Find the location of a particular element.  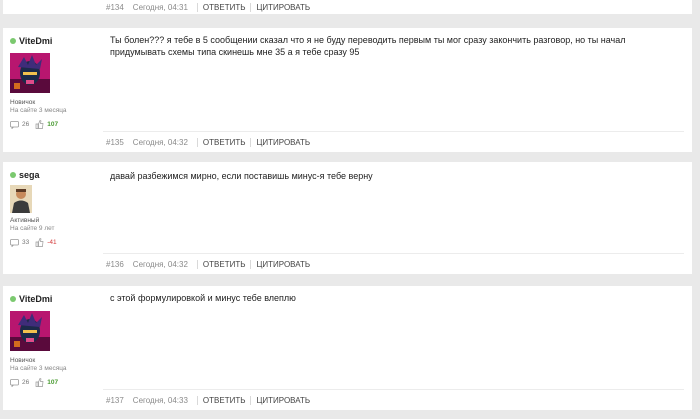

post-author: sega Активный На сайте 9 лет 33 -41 is located at coordinates (55, 208).